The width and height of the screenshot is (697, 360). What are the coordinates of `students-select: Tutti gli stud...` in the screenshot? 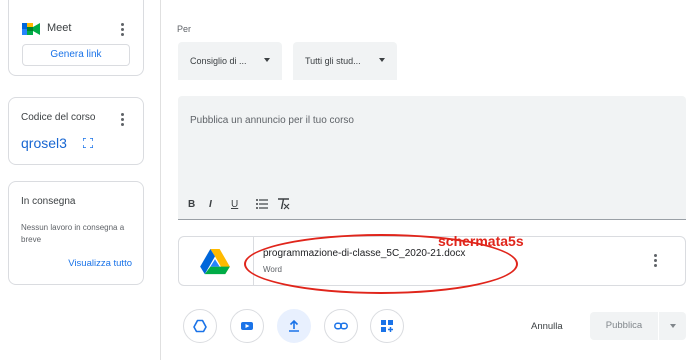 It's located at (345, 61).